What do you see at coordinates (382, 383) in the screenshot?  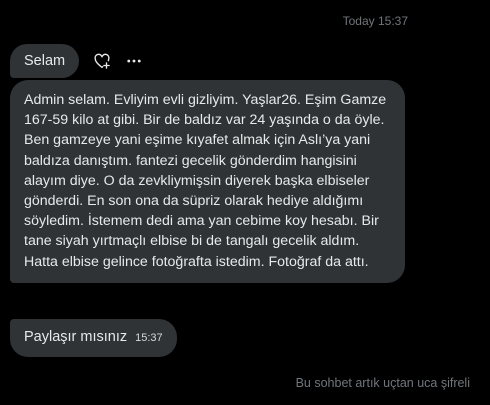 I see `encryption-notice: Bu sohbet artık uçtan uca şifreli` at bounding box center [382, 383].